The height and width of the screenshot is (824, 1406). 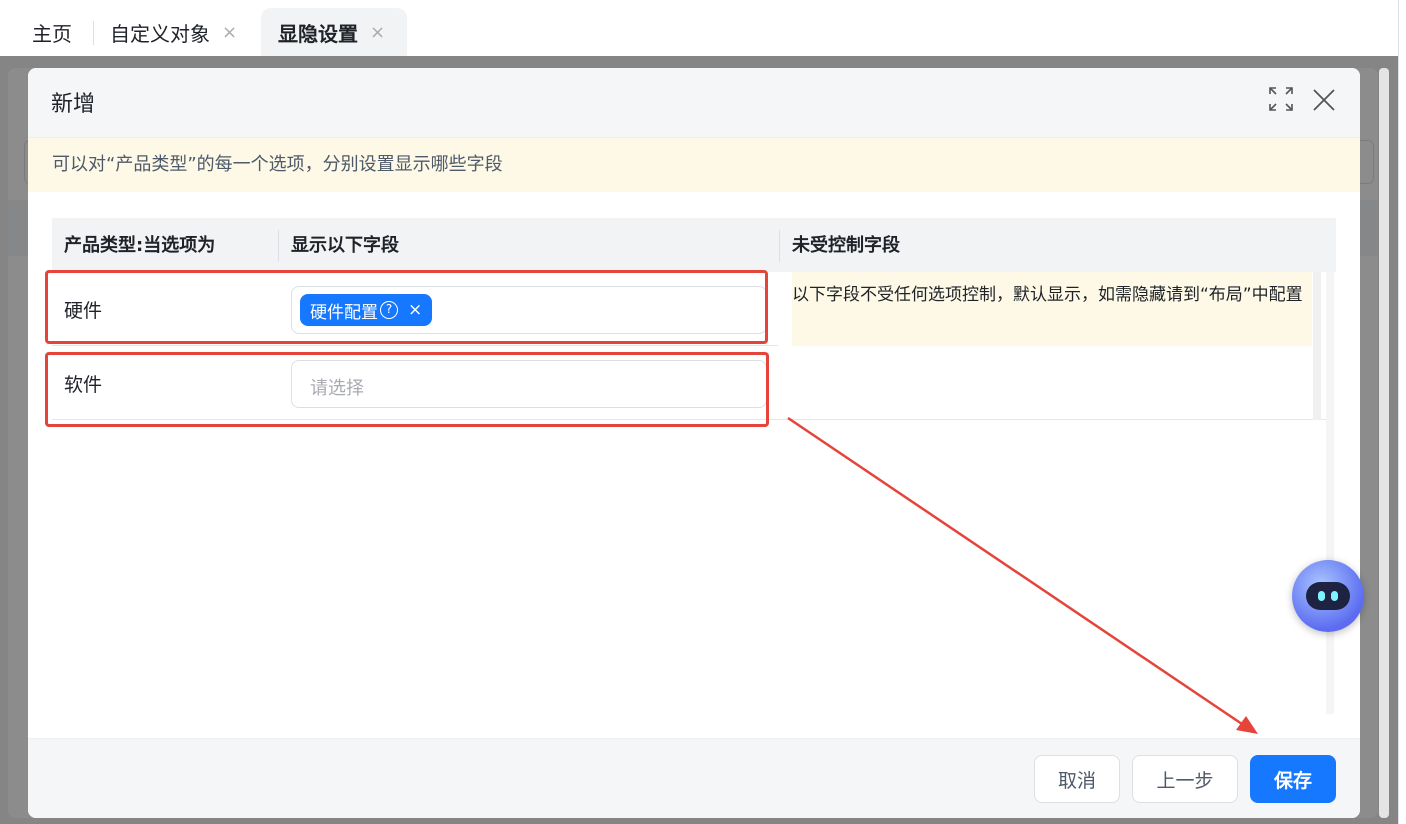 What do you see at coordinates (846, 245) in the screenshot?
I see `column-header-uncontrolled: 未受控制字段` at bounding box center [846, 245].